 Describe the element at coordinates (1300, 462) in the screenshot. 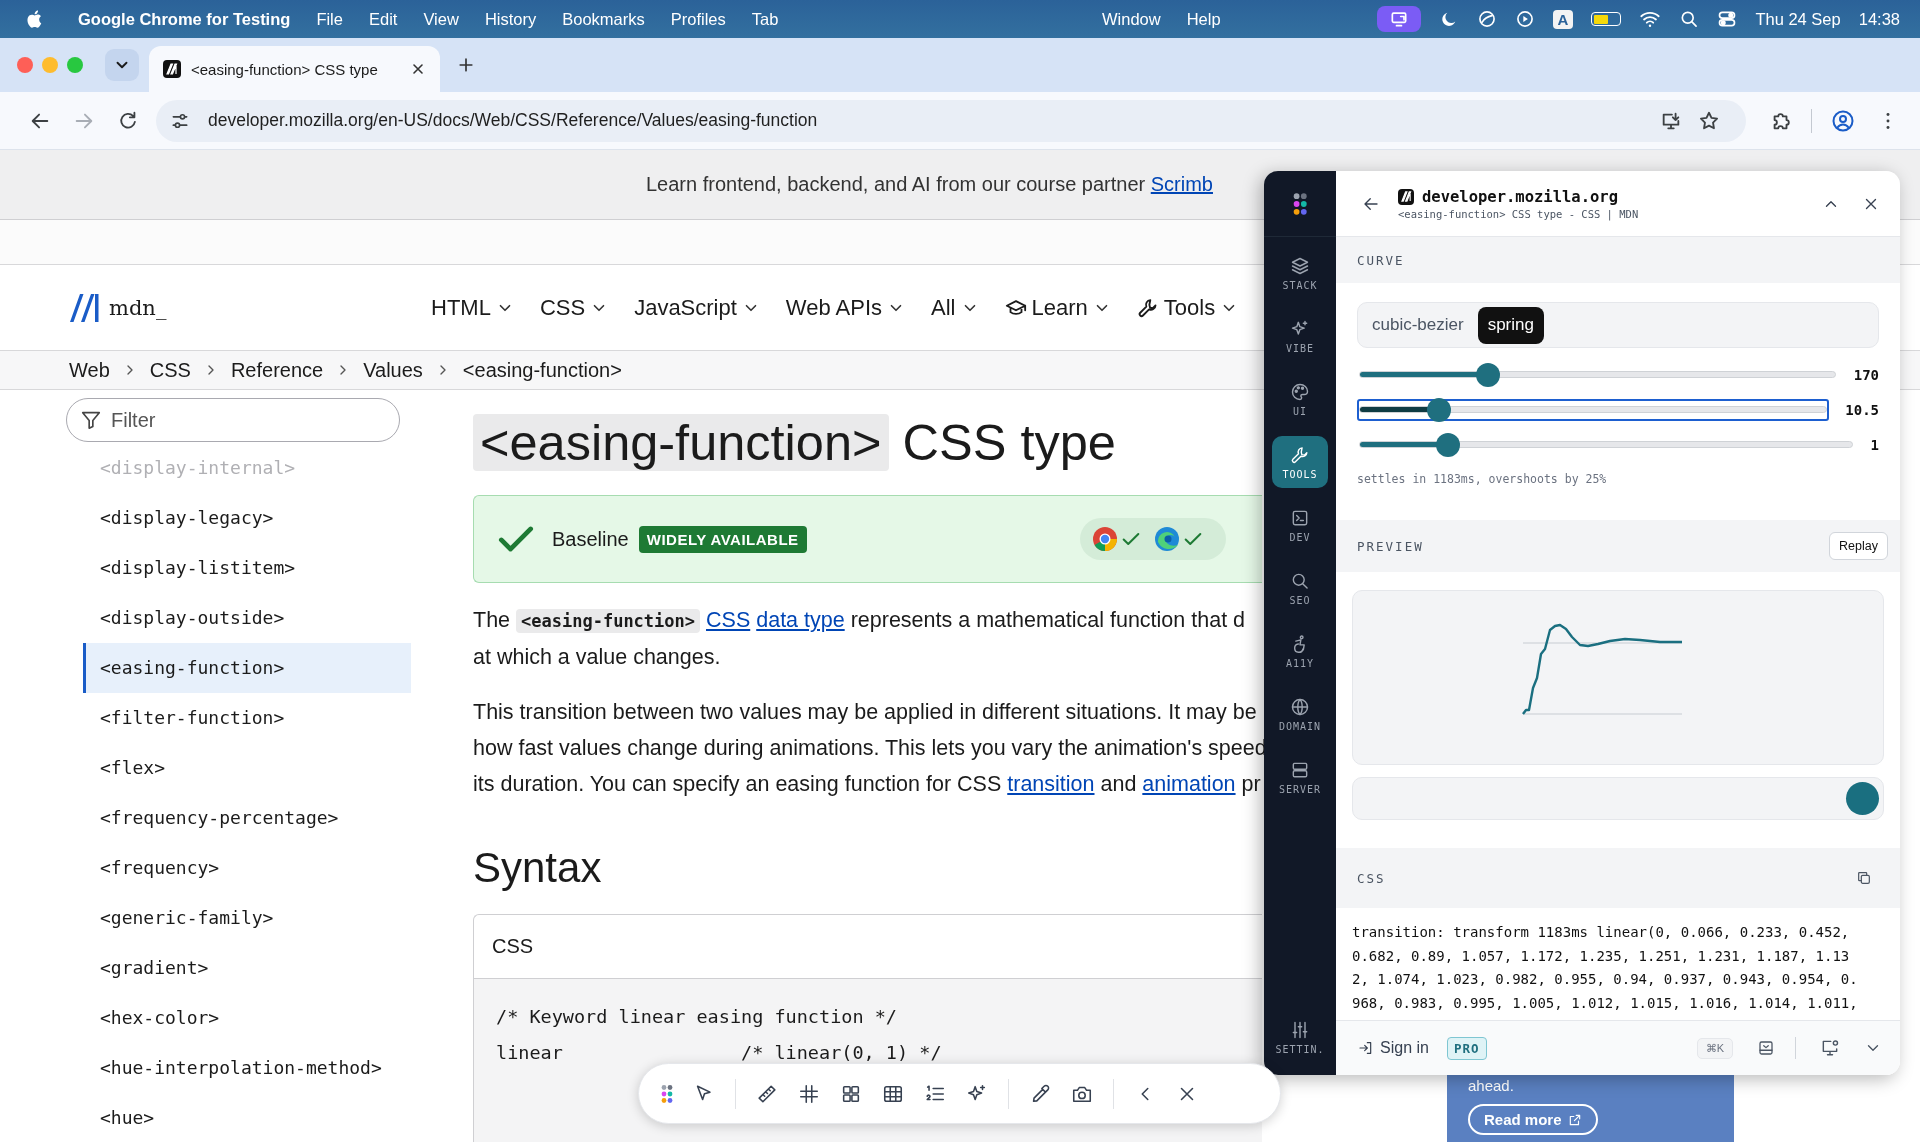

I see `sidebar-tab: TOOLS` at that location.